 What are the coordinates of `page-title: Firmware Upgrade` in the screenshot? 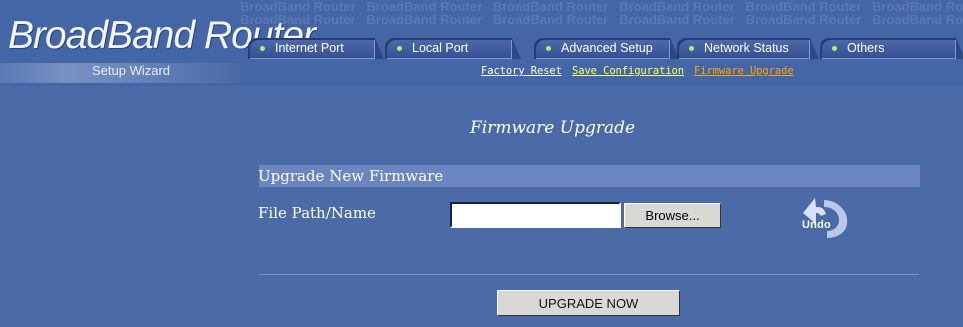 It's located at (553, 128).